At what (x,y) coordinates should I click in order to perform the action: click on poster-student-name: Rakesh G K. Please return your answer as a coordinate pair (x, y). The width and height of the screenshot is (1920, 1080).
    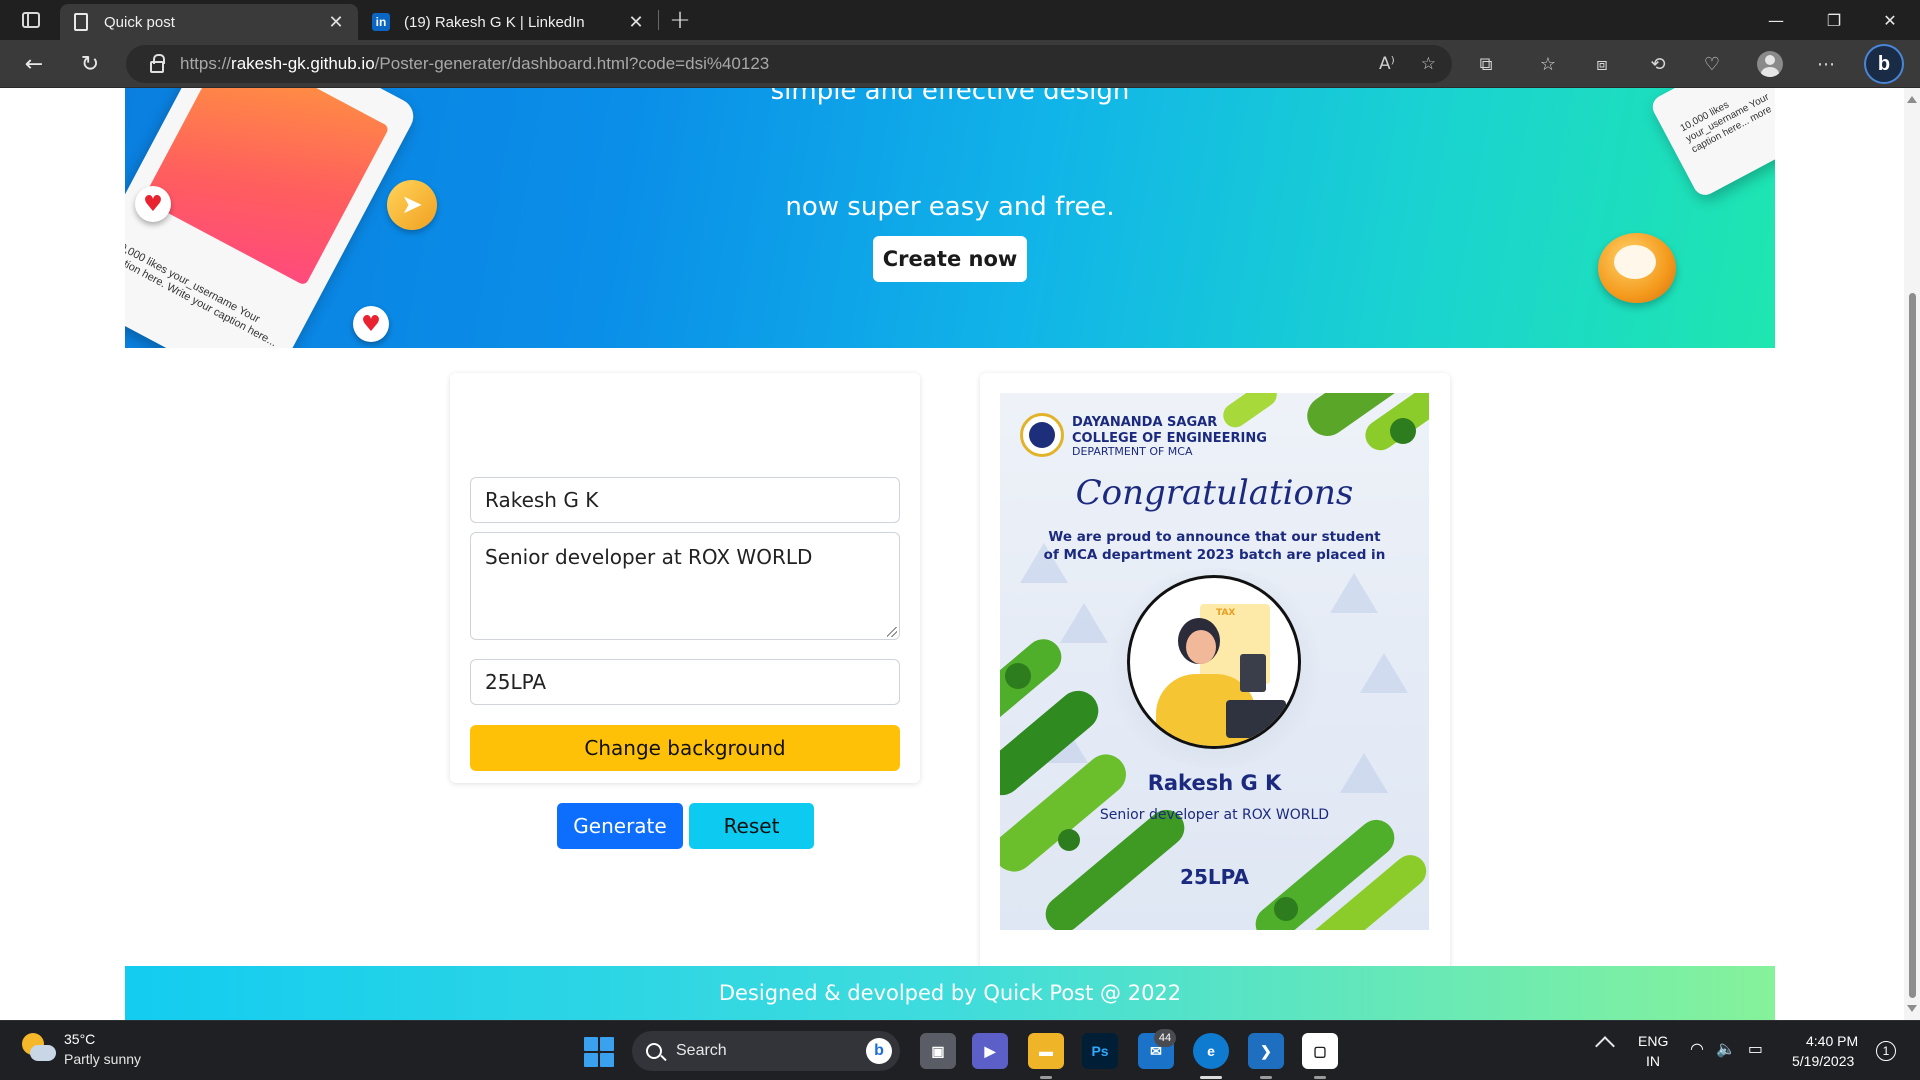
    Looking at the image, I should click on (1214, 783).